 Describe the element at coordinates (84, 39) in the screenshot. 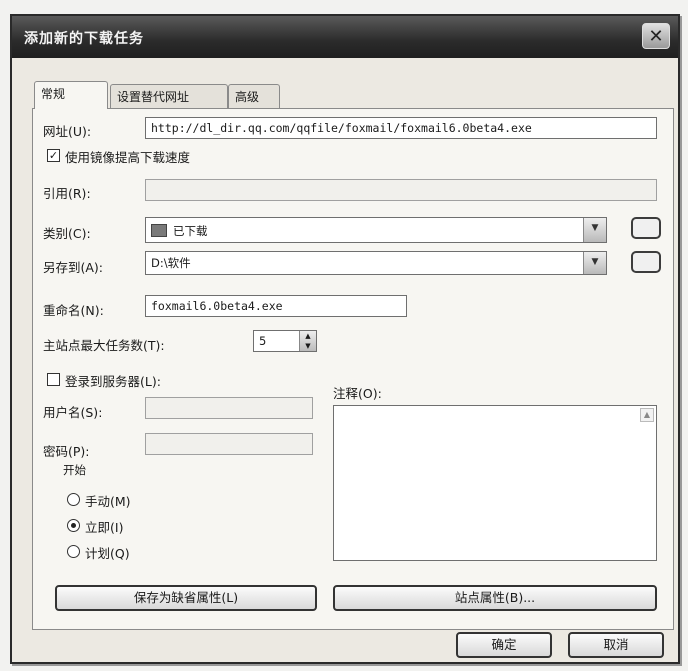

I see `dialog-title: 添加新的下载任务` at that location.